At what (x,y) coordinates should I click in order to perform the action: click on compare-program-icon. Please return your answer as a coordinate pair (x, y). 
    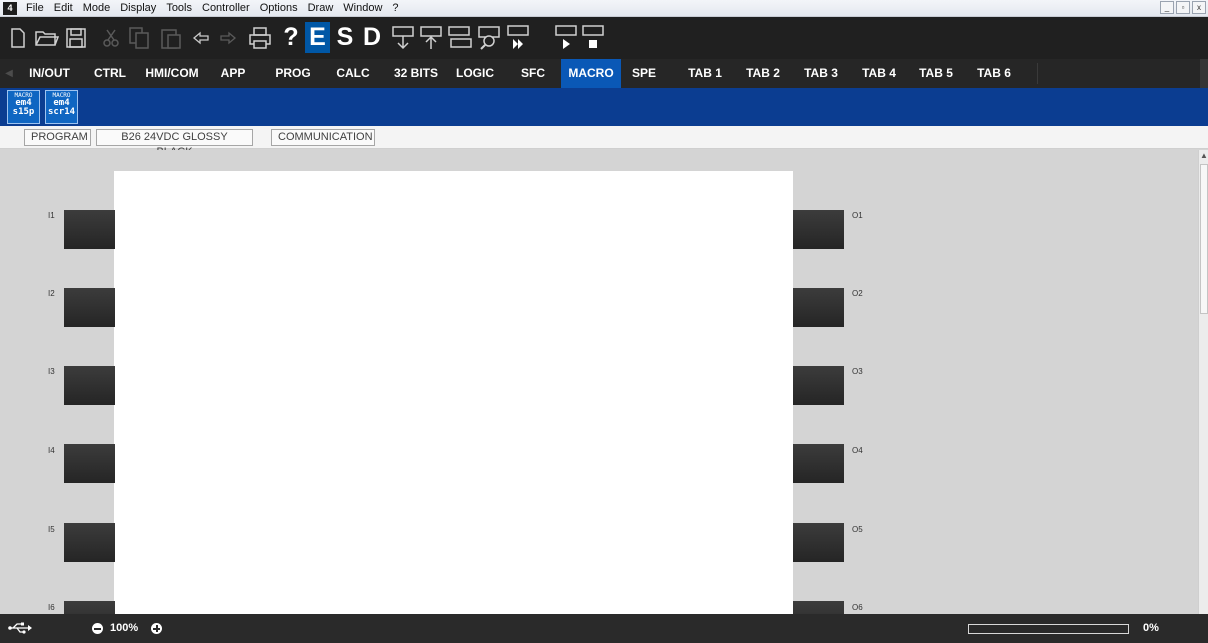
    Looking at the image, I should click on (460, 37).